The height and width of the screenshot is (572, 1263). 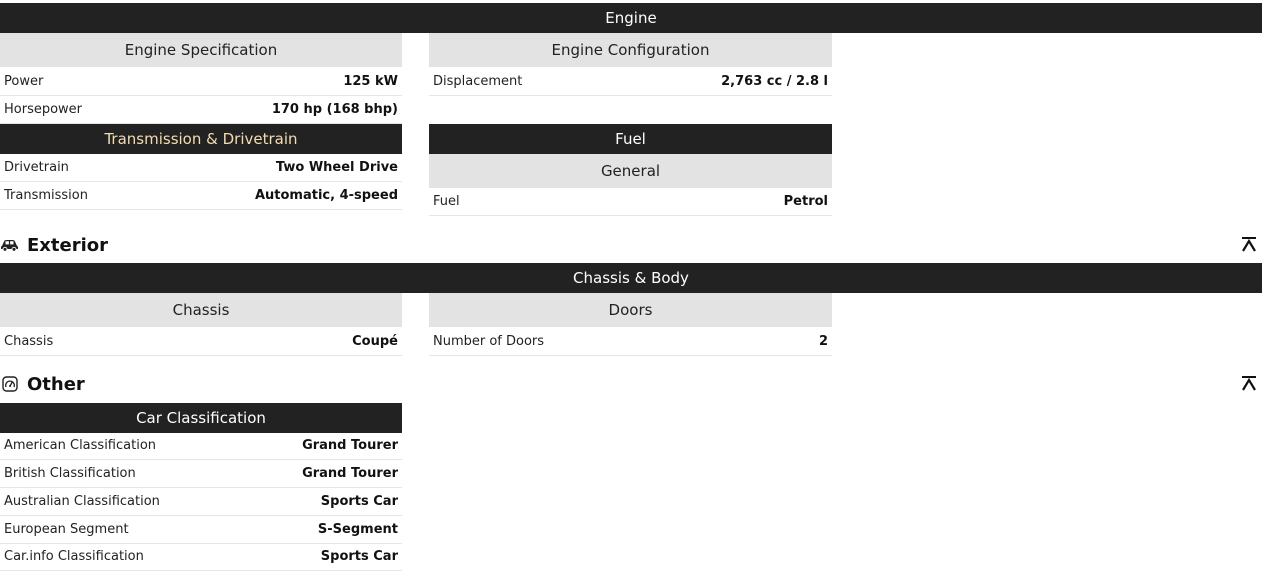 What do you see at coordinates (823, 341) in the screenshot?
I see `row-value: 2` at bounding box center [823, 341].